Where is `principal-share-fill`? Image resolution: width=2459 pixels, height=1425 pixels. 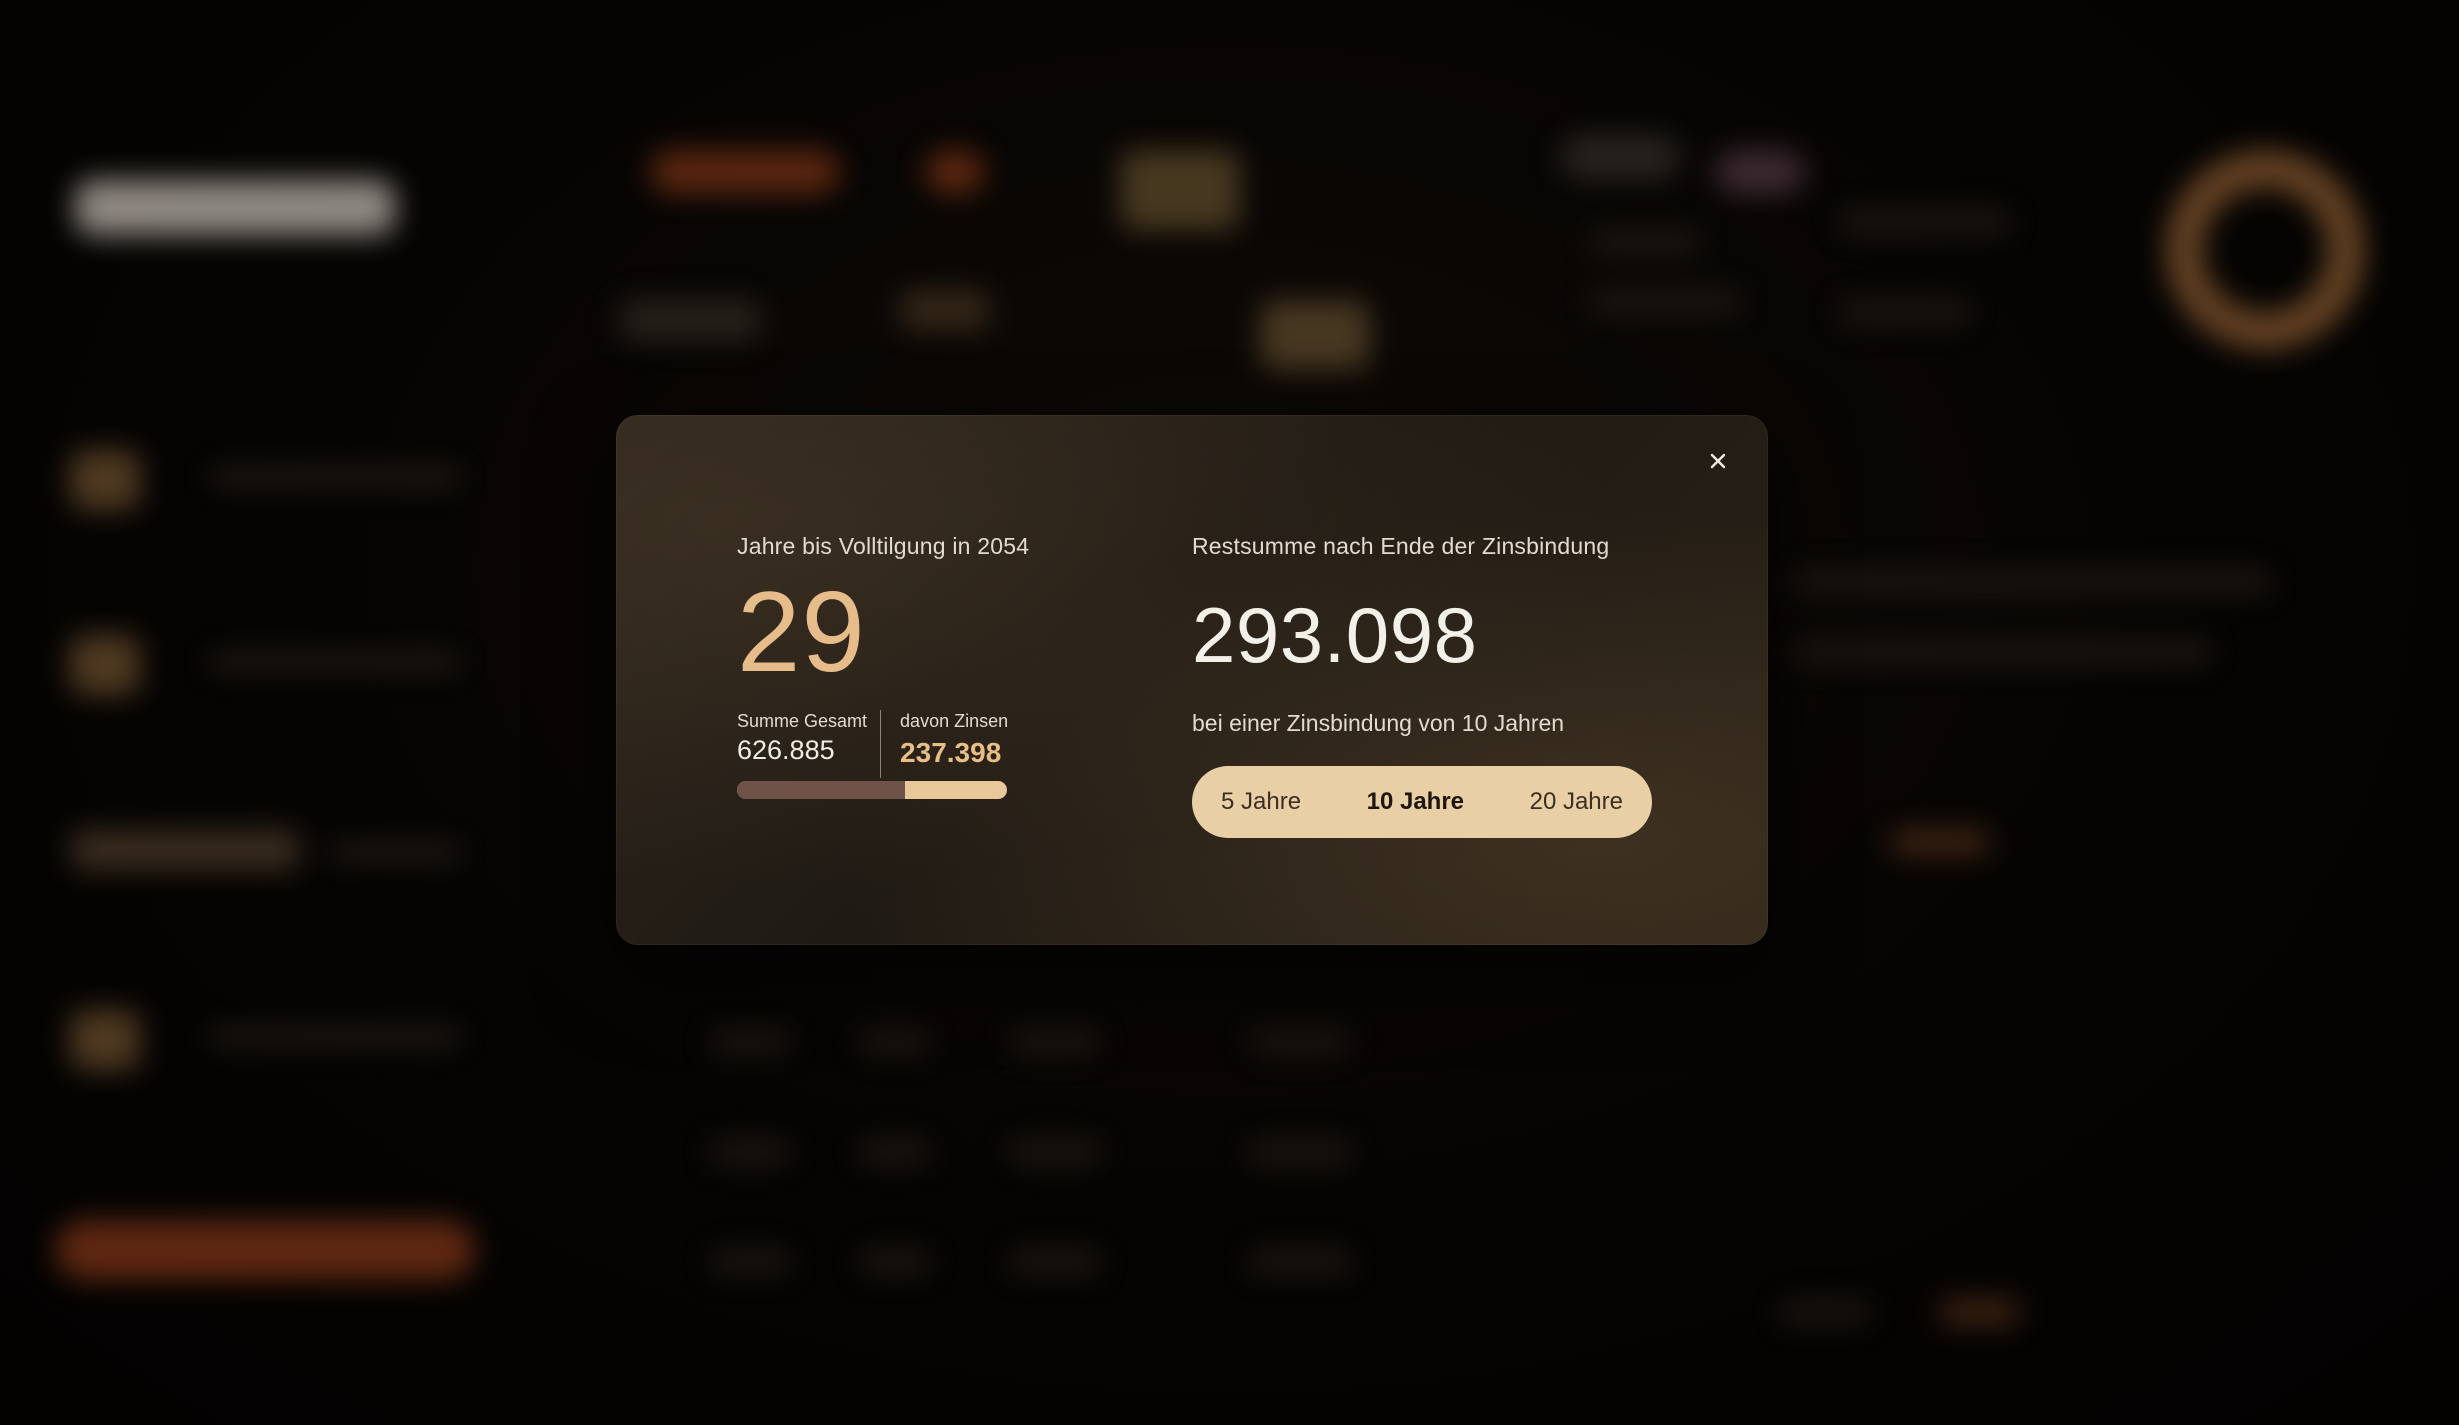 principal-share-fill is located at coordinates (821, 790).